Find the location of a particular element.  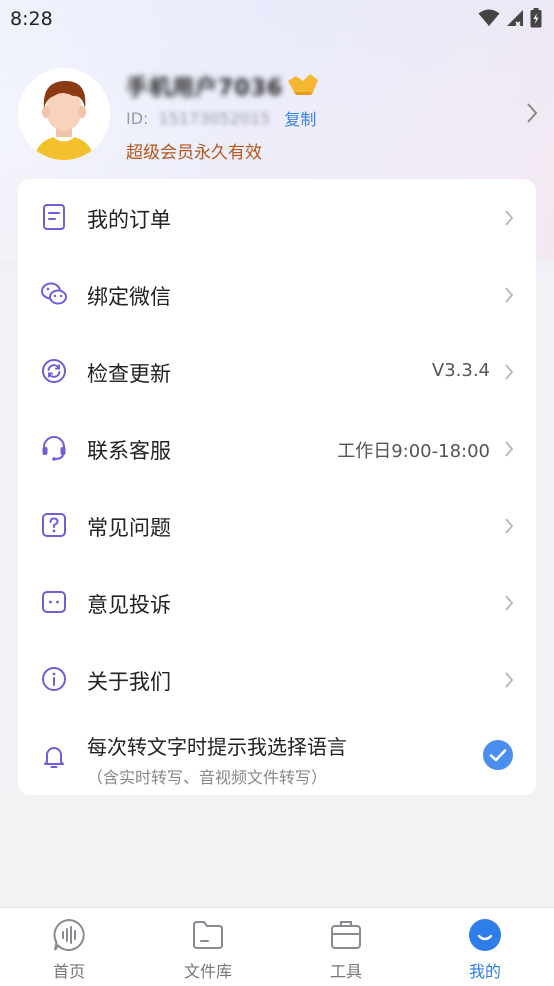

headset-icon is located at coordinates (54, 448).